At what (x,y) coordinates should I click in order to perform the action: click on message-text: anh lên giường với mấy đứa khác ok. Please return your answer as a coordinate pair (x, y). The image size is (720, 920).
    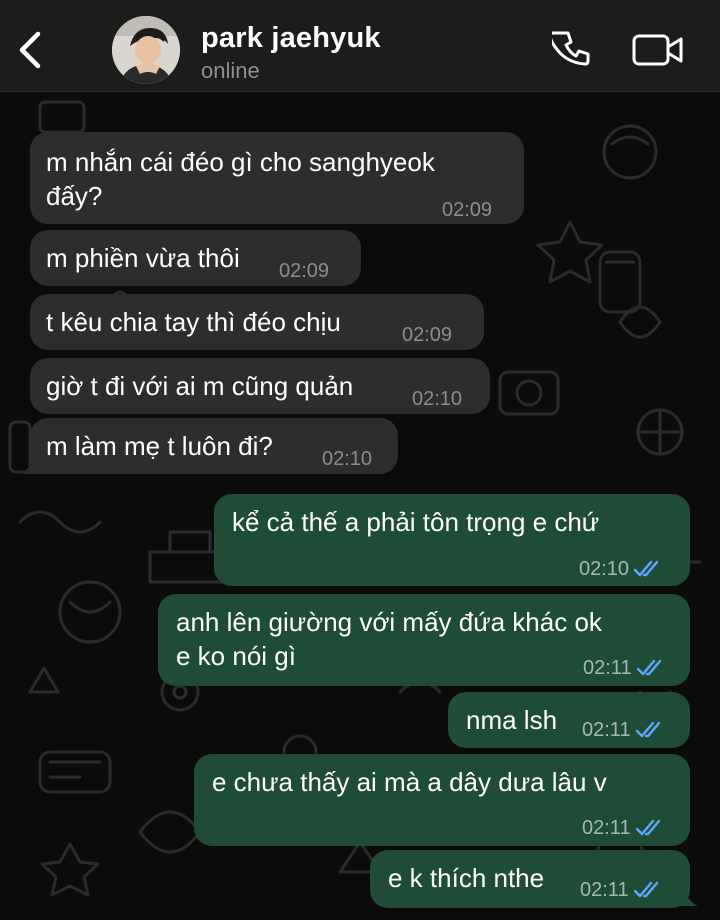
    Looking at the image, I should click on (389, 622).